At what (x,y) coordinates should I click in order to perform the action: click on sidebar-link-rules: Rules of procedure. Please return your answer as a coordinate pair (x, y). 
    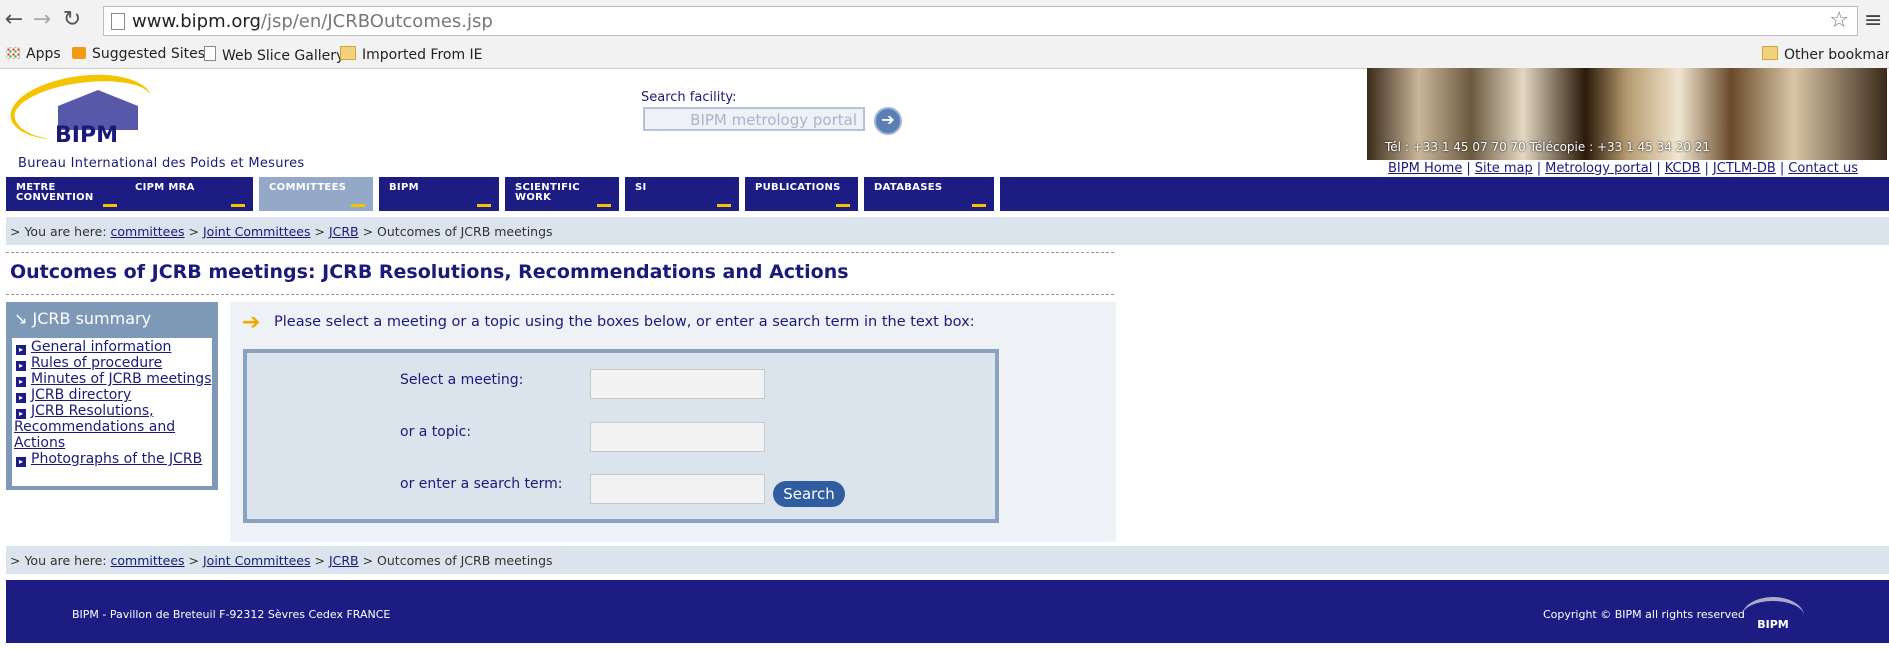
    Looking at the image, I should click on (96, 363).